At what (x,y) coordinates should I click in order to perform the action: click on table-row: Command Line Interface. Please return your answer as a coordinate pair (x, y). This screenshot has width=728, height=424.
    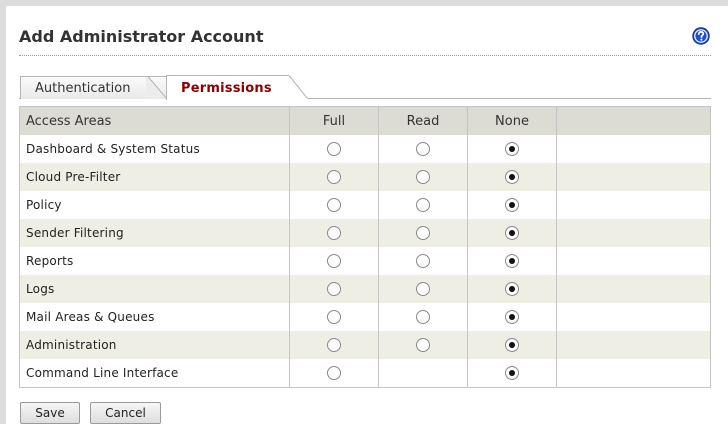
    Looking at the image, I should click on (365, 373).